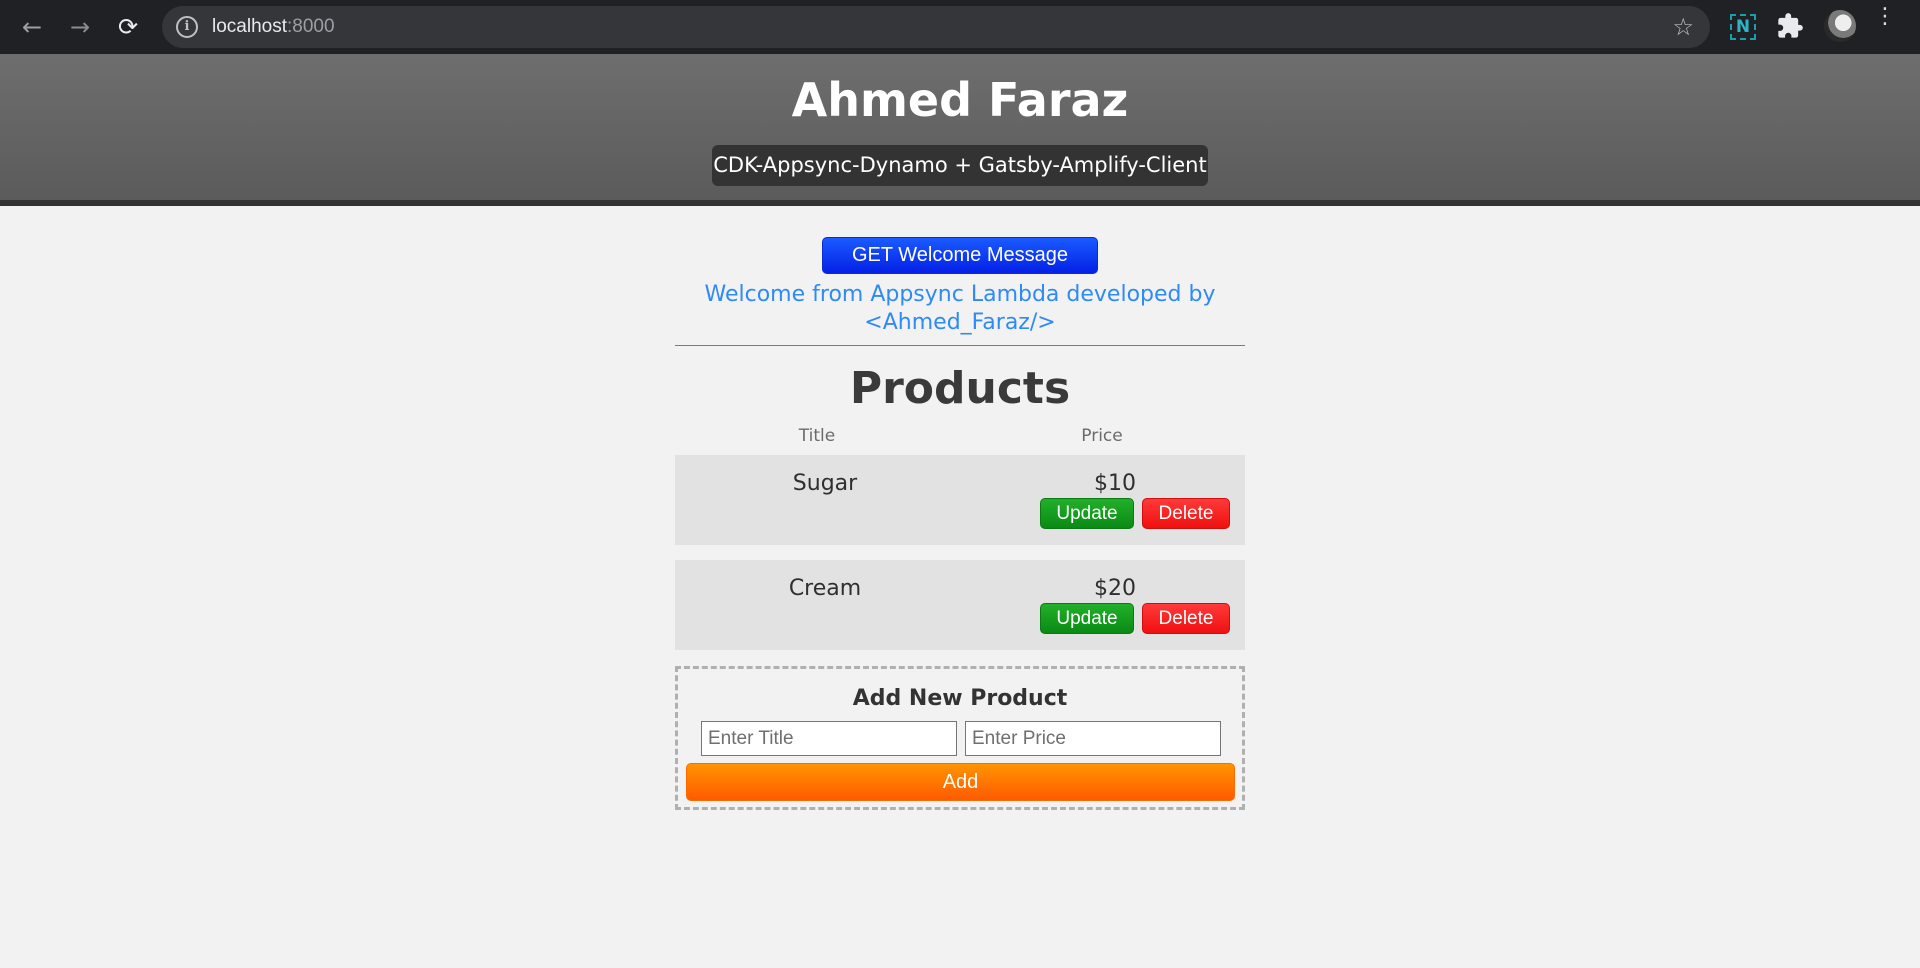 The height and width of the screenshot is (968, 1920). What do you see at coordinates (825, 588) in the screenshot?
I see `product-title: Cream` at bounding box center [825, 588].